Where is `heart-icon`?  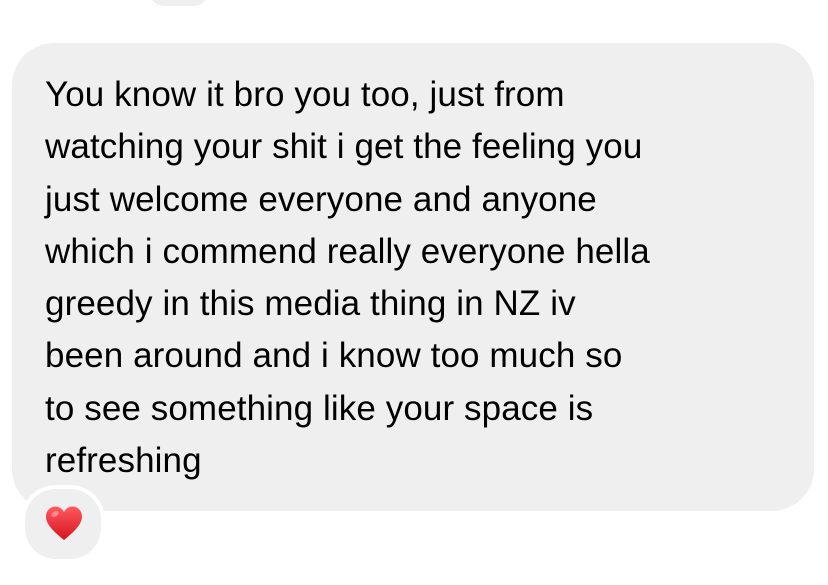
heart-icon is located at coordinates (64, 523).